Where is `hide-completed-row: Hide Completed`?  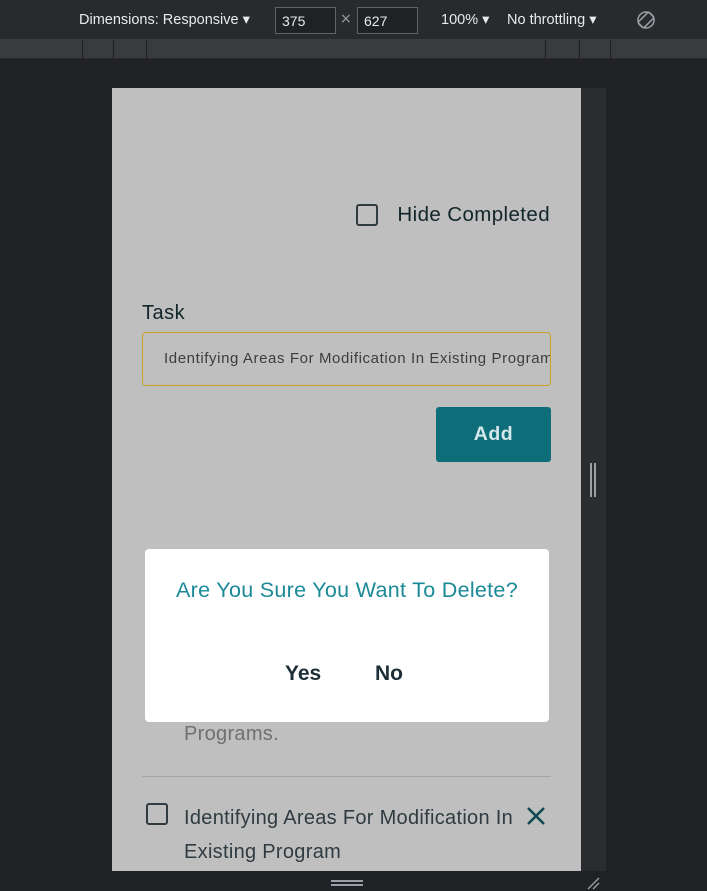 hide-completed-row: Hide Completed is located at coordinates (453, 215).